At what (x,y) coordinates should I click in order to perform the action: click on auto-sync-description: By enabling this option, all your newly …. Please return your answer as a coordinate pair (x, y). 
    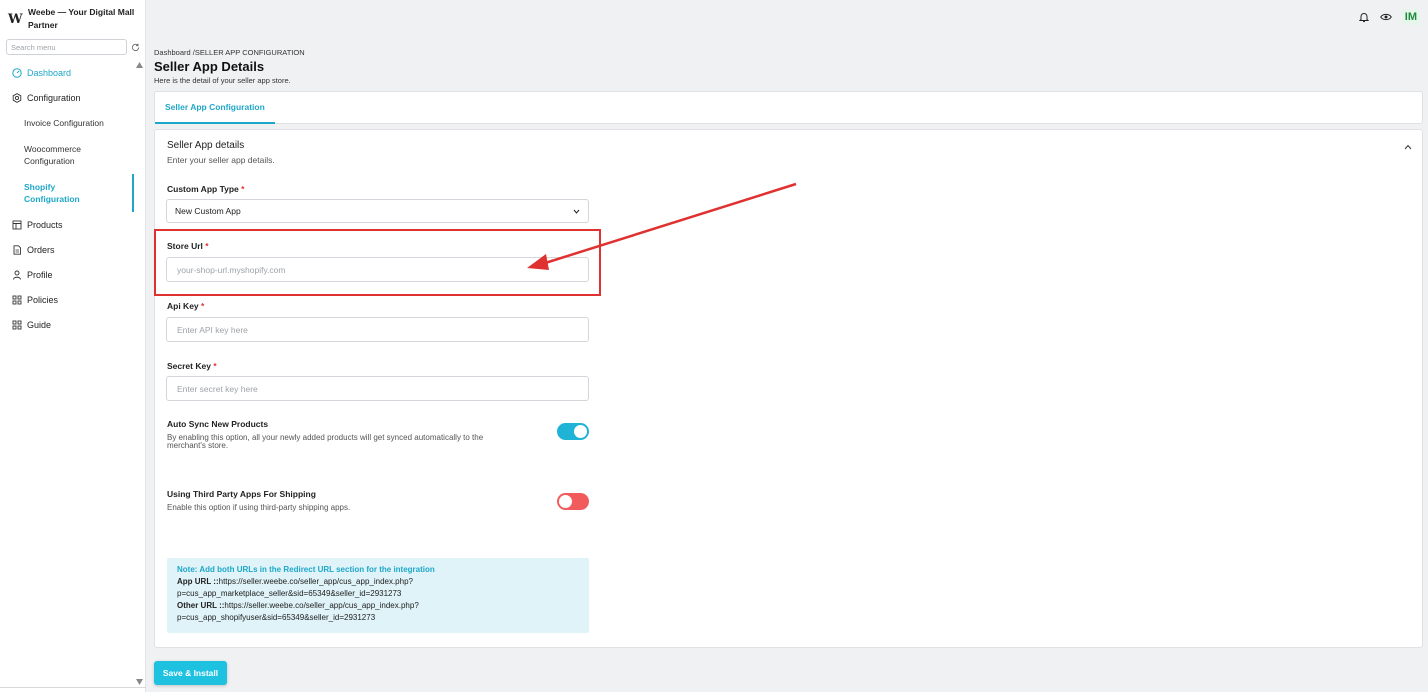
    Looking at the image, I should click on (325, 441).